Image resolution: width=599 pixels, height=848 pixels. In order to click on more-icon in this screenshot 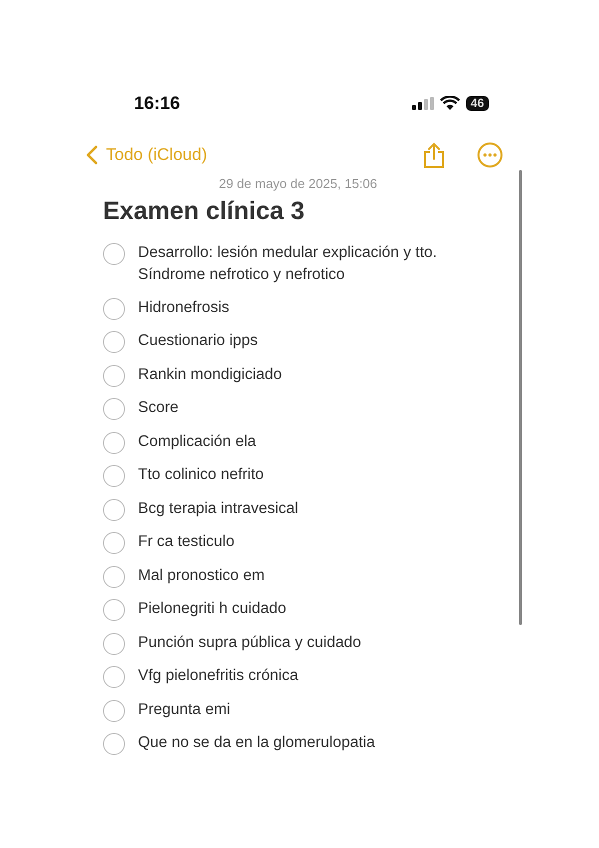, I will do `click(490, 155)`.